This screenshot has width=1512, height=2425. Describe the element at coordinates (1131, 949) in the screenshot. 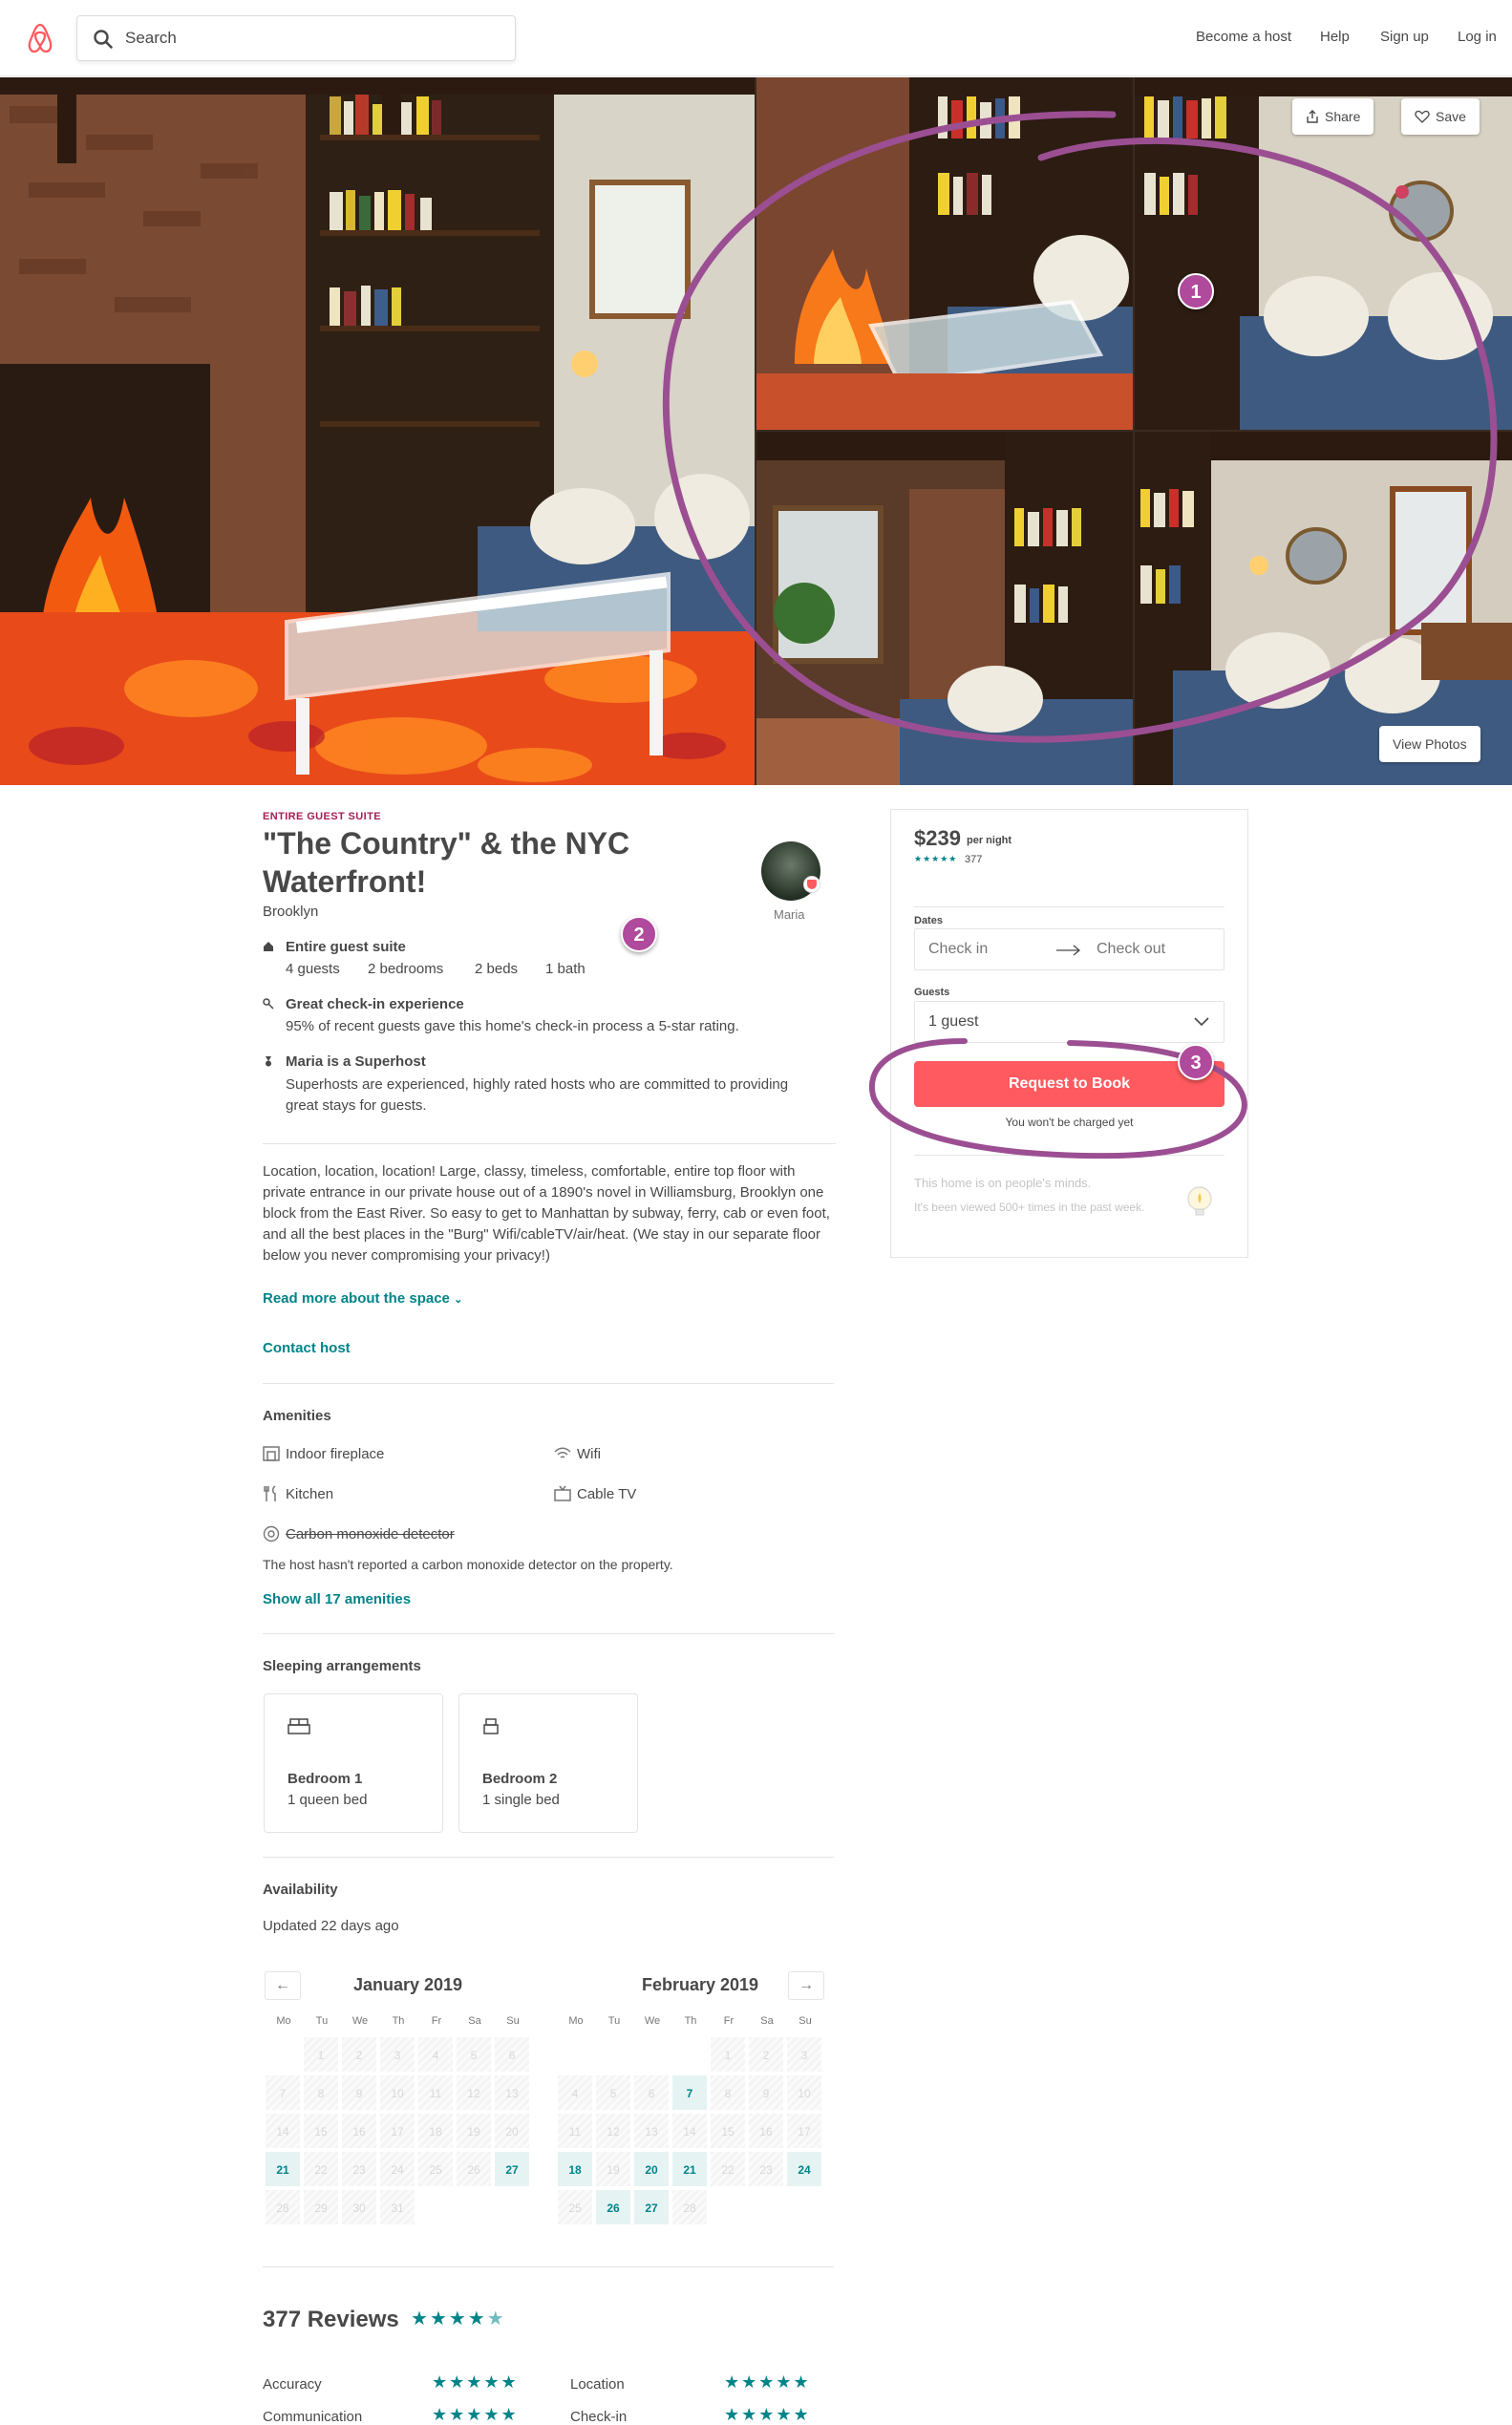

I see `check-out-input: Check out` at that location.